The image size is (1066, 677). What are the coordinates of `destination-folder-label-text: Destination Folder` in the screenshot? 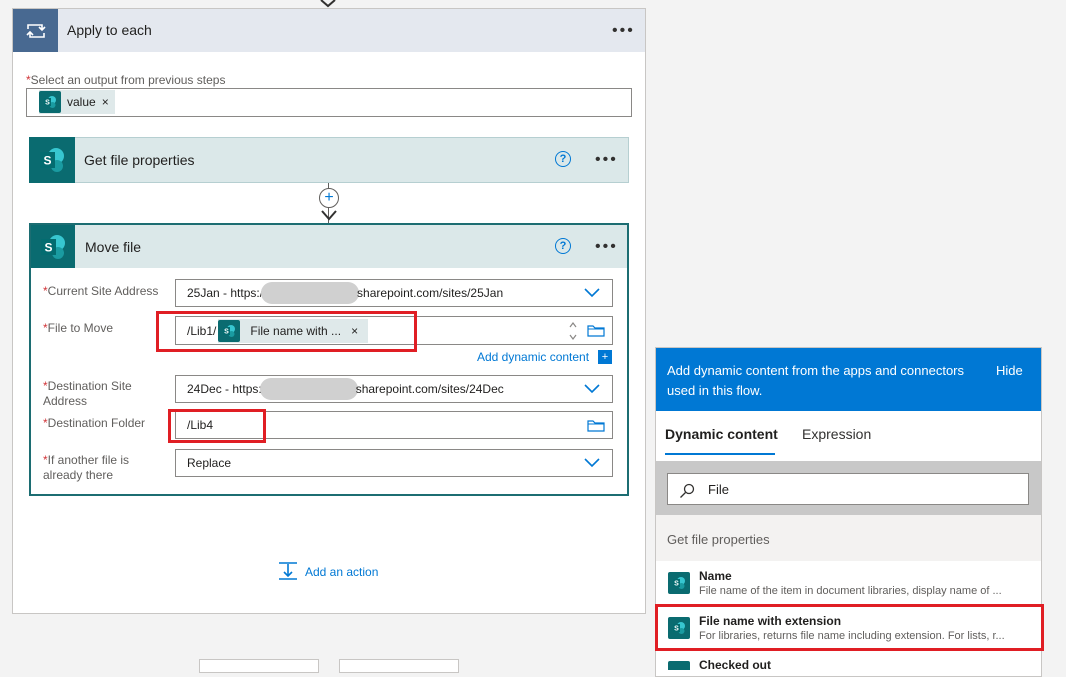 It's located at (96, 423).